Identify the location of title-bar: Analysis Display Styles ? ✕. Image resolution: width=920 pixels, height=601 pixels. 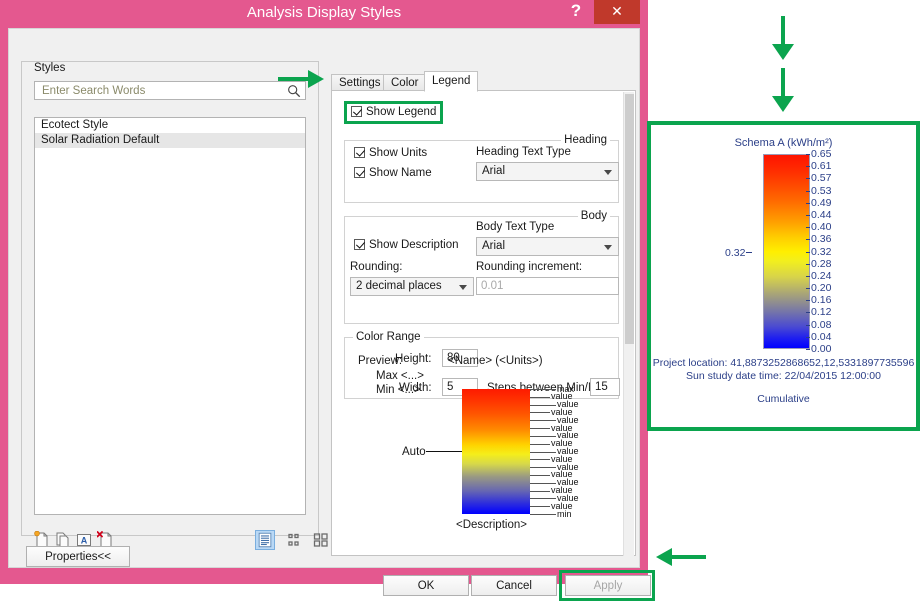
(324, 14).